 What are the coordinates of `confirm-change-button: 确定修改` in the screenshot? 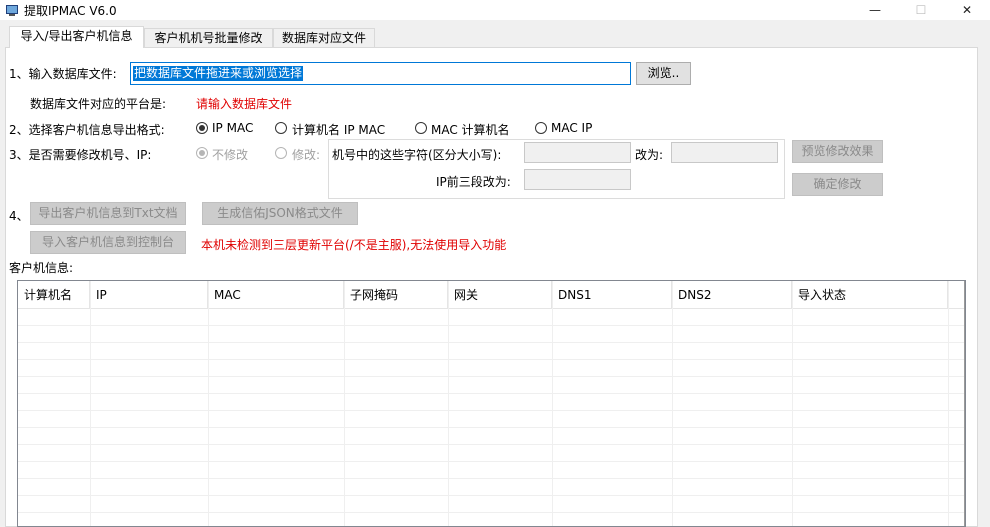 It's located at (837, 184).